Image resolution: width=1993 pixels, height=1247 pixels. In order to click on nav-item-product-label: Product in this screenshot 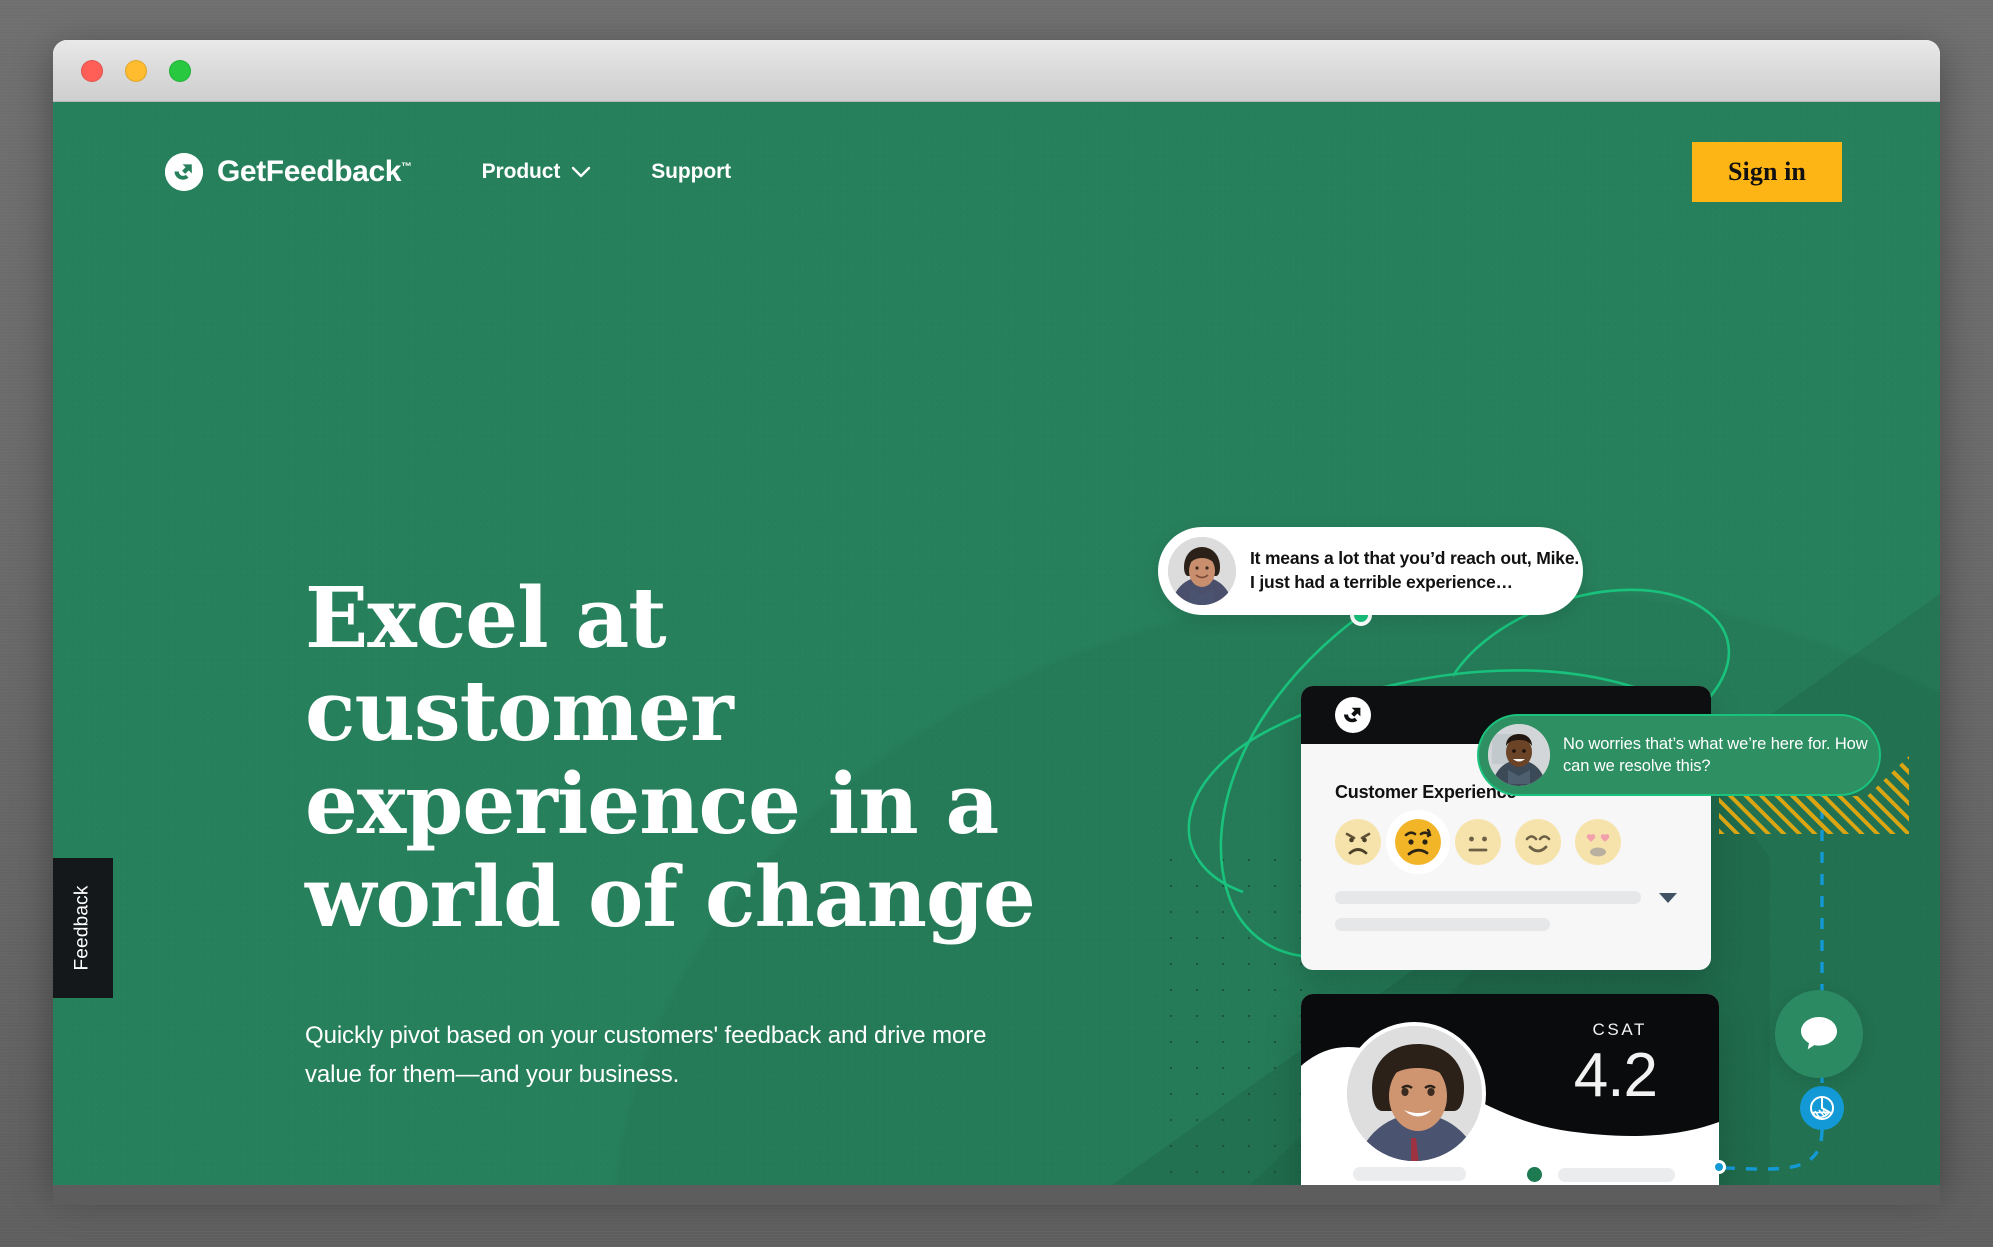, I will do `click(521, 171)`.